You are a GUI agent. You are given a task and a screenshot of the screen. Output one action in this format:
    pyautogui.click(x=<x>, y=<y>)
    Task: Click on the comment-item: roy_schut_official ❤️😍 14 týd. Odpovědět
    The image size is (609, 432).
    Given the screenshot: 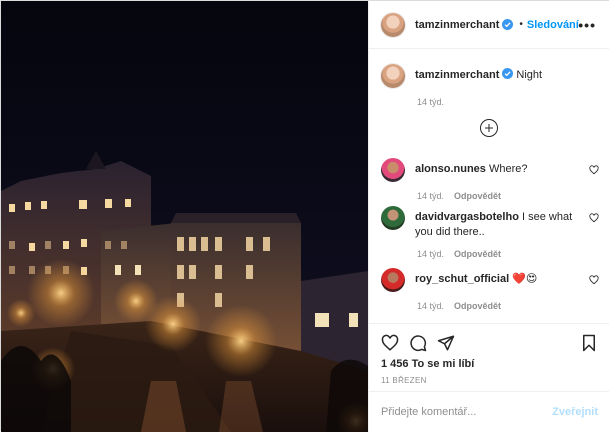 What is the action you would take?
    pyautogui.click(x=492, y=289)
    